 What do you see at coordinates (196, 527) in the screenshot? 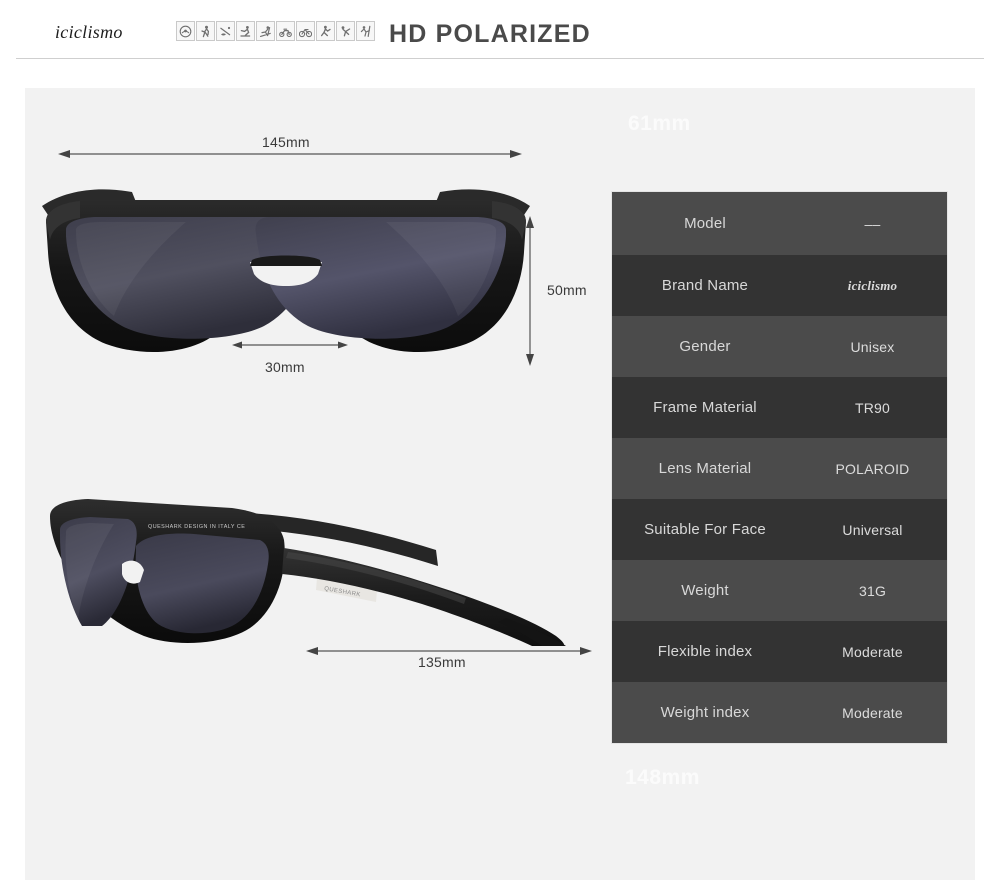
I see `temple-print-text: QUESHARK DESIGN IN ITALY CE` at bounding box center [196, 527].